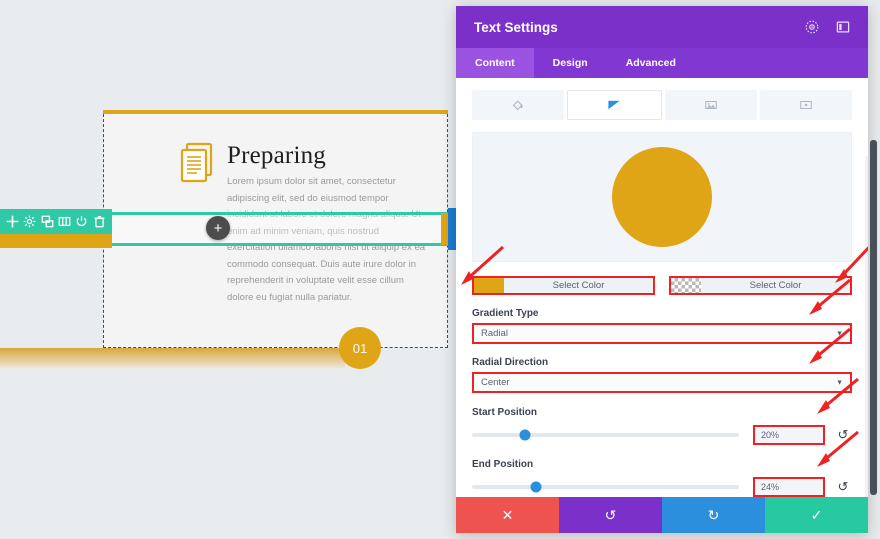  Describe the element at coordinates (64, 221) in the screenshot. I see `columns-icon` at that location.